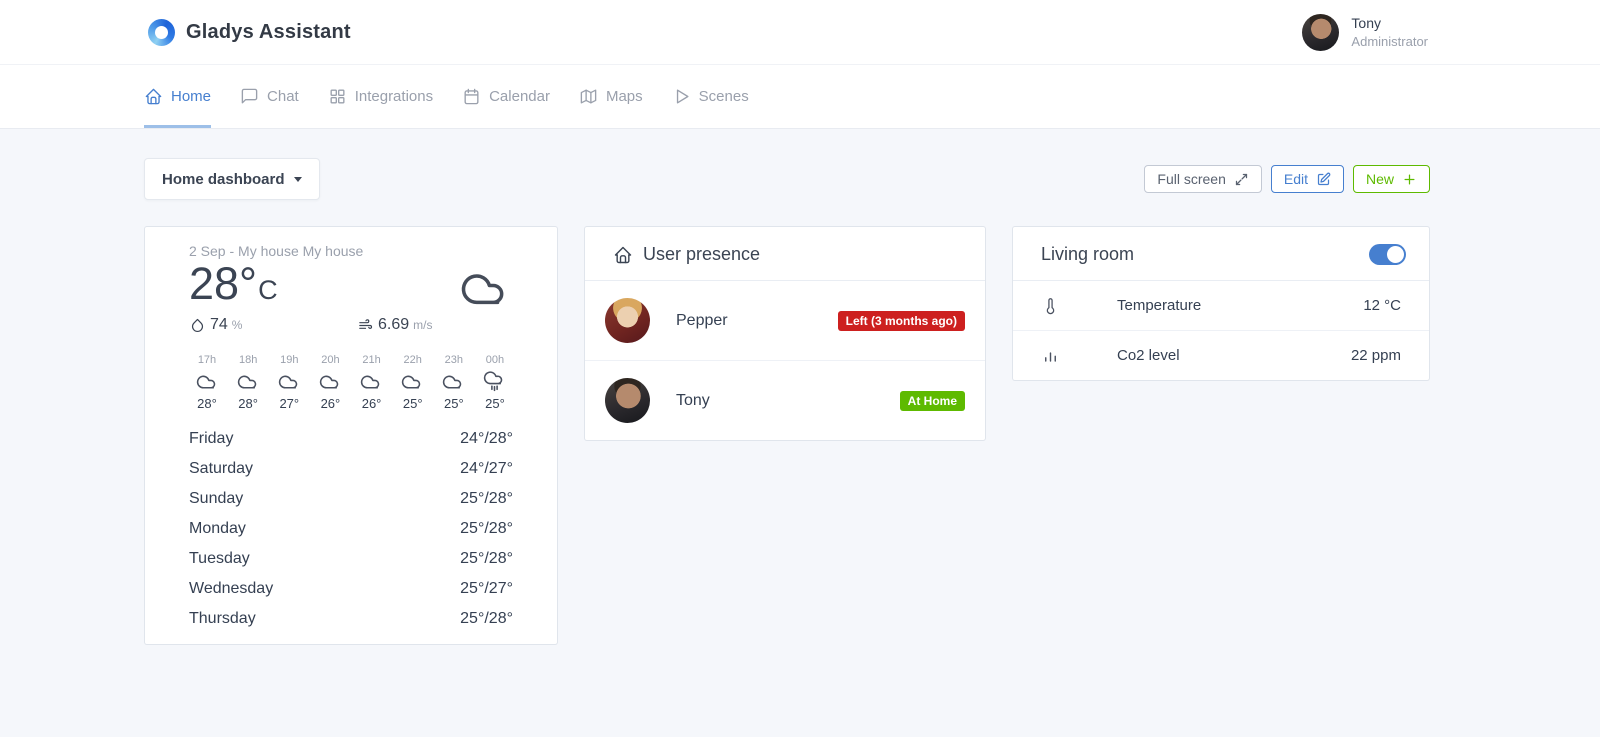 This screenshot has width=1600, height=737. I want to click on tab-calendar: Calendar, so click(506, 96).